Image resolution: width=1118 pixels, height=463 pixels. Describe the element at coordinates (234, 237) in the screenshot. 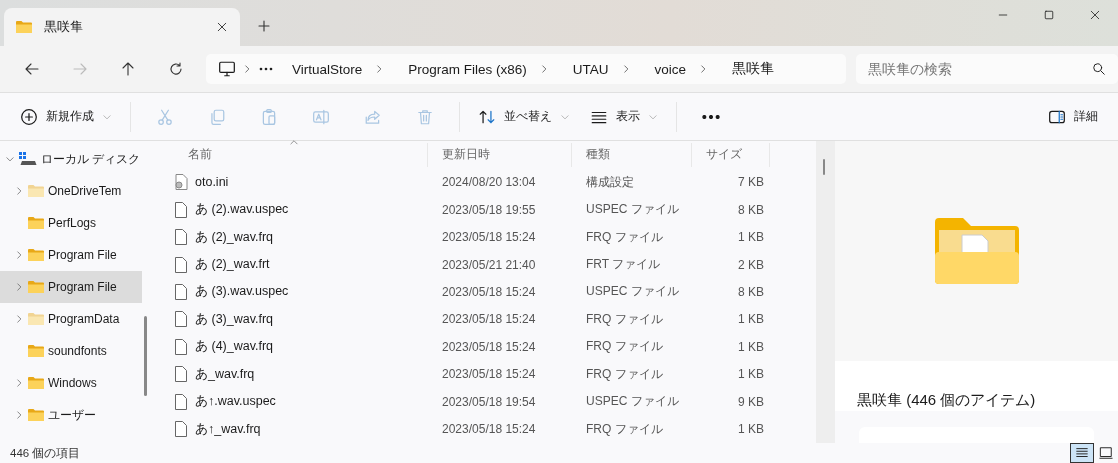

I see `file-name: あ (2)_wav.frq` at that location.